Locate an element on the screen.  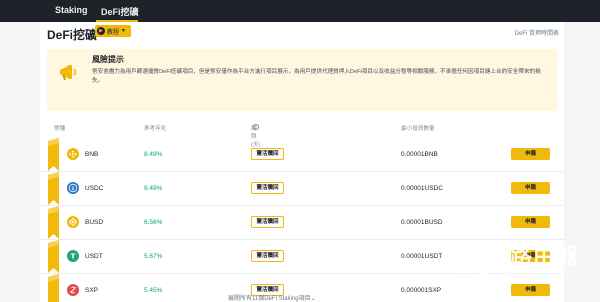
router-logo-icon is located at coordinates (485, 266).